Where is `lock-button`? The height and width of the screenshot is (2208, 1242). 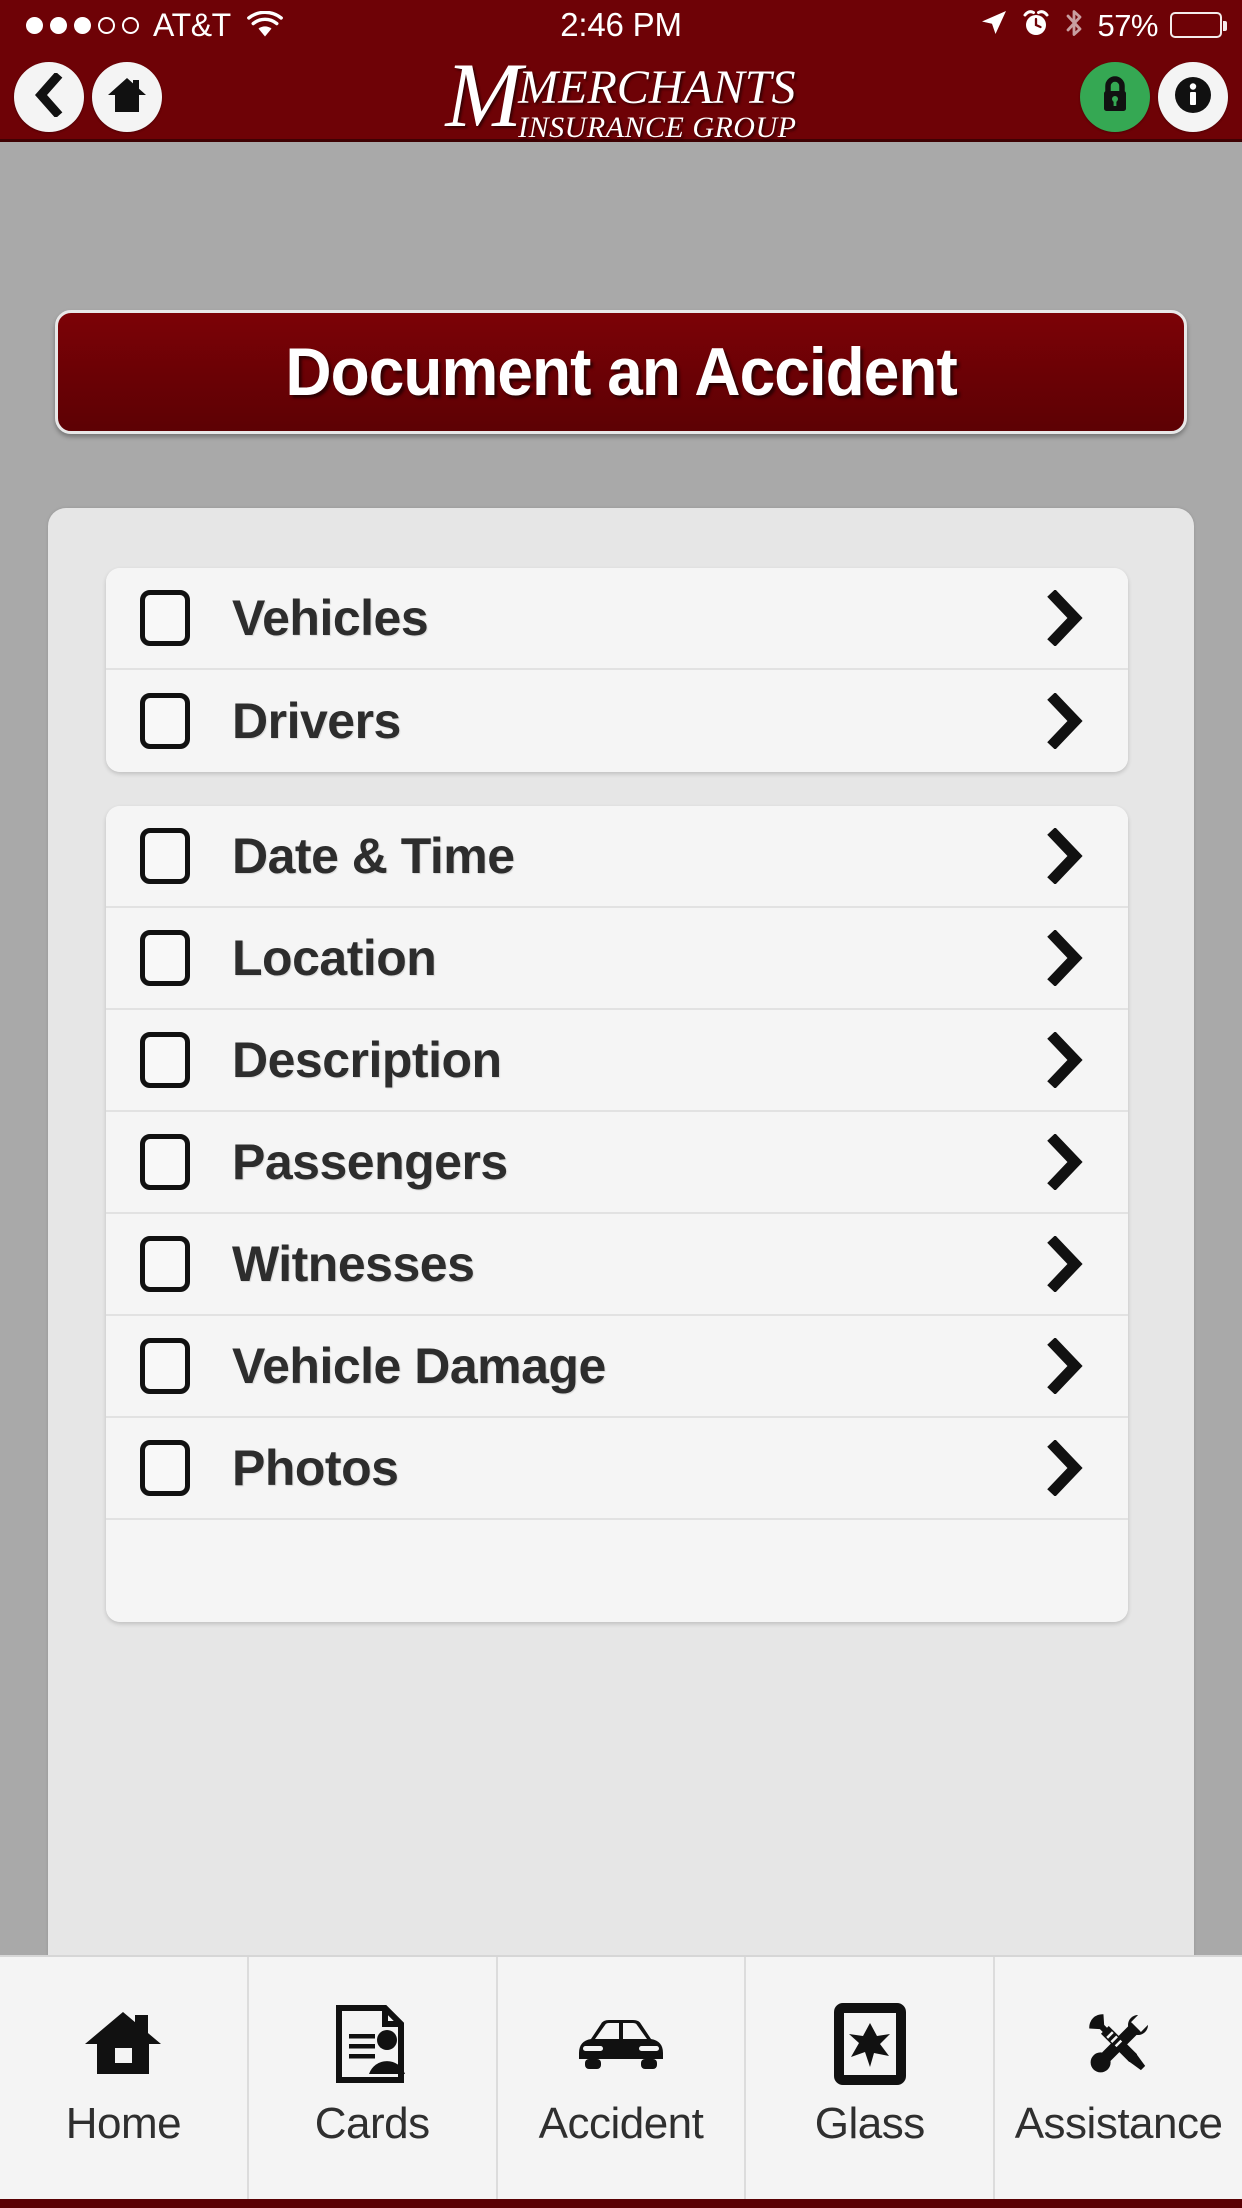
lock-button is located at coordinates (1115, 97).